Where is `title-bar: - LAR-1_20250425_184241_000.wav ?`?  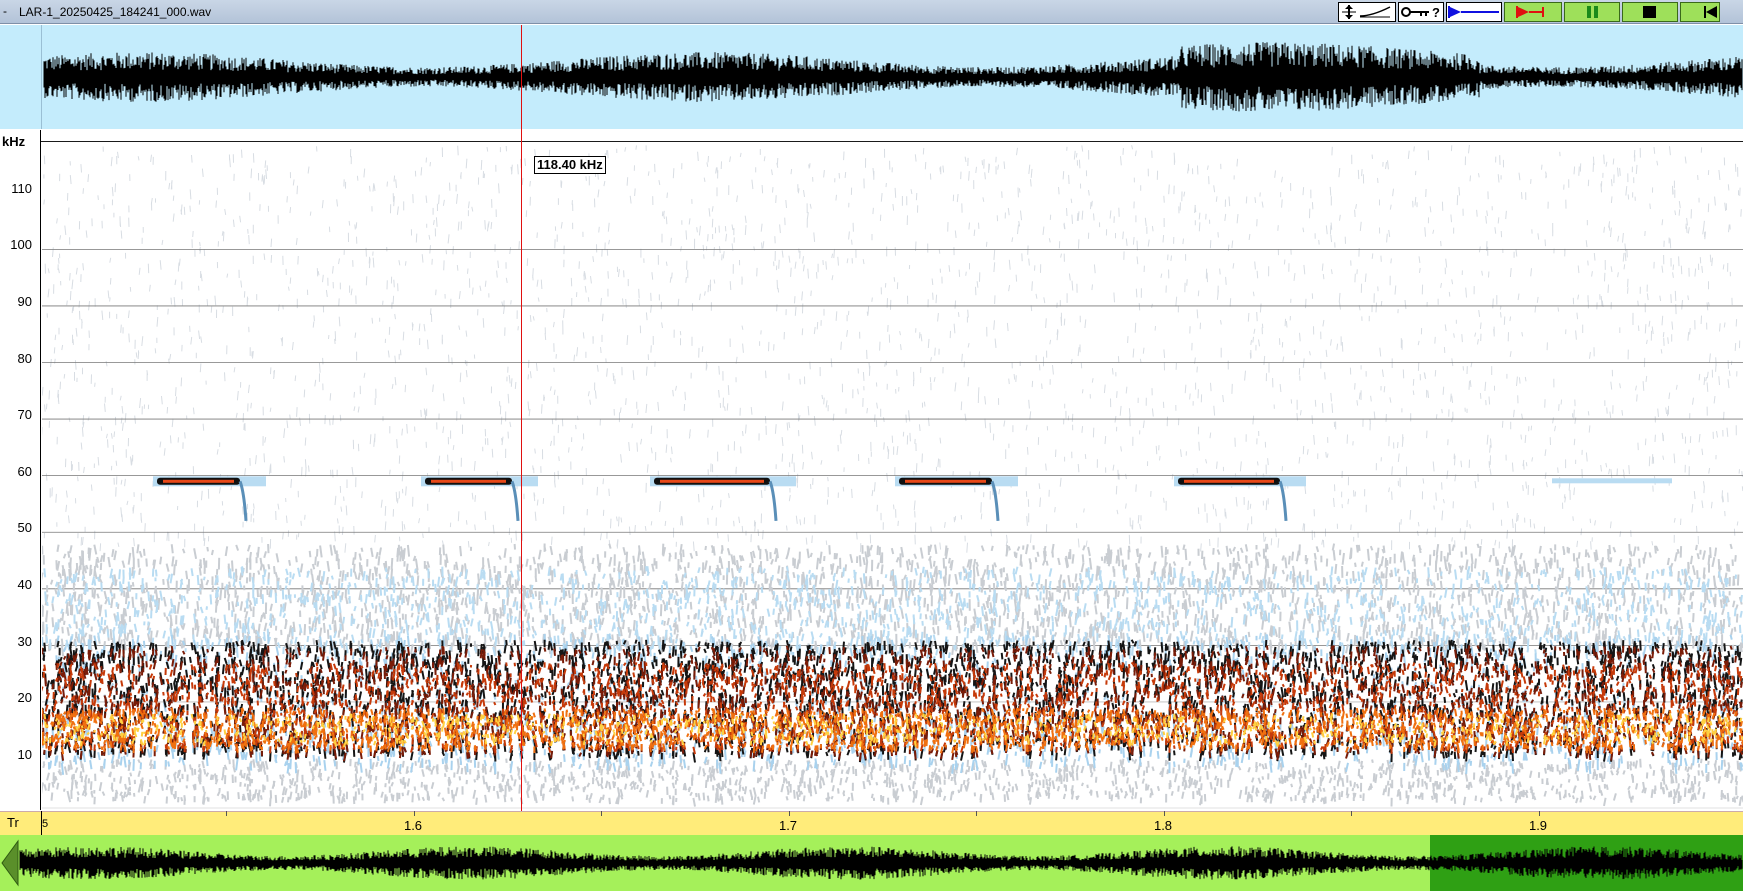 title-bar: - LAR-1_20250425_184241_000.wav ? is located at coordinates (871, 12).